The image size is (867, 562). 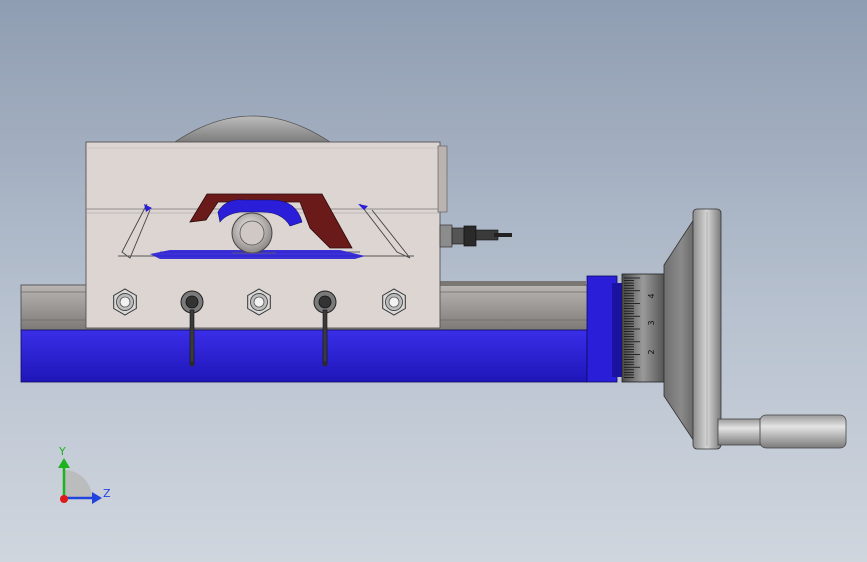 I want to click on graduated-dial: 4 3 2, so click(x=643, y=328).